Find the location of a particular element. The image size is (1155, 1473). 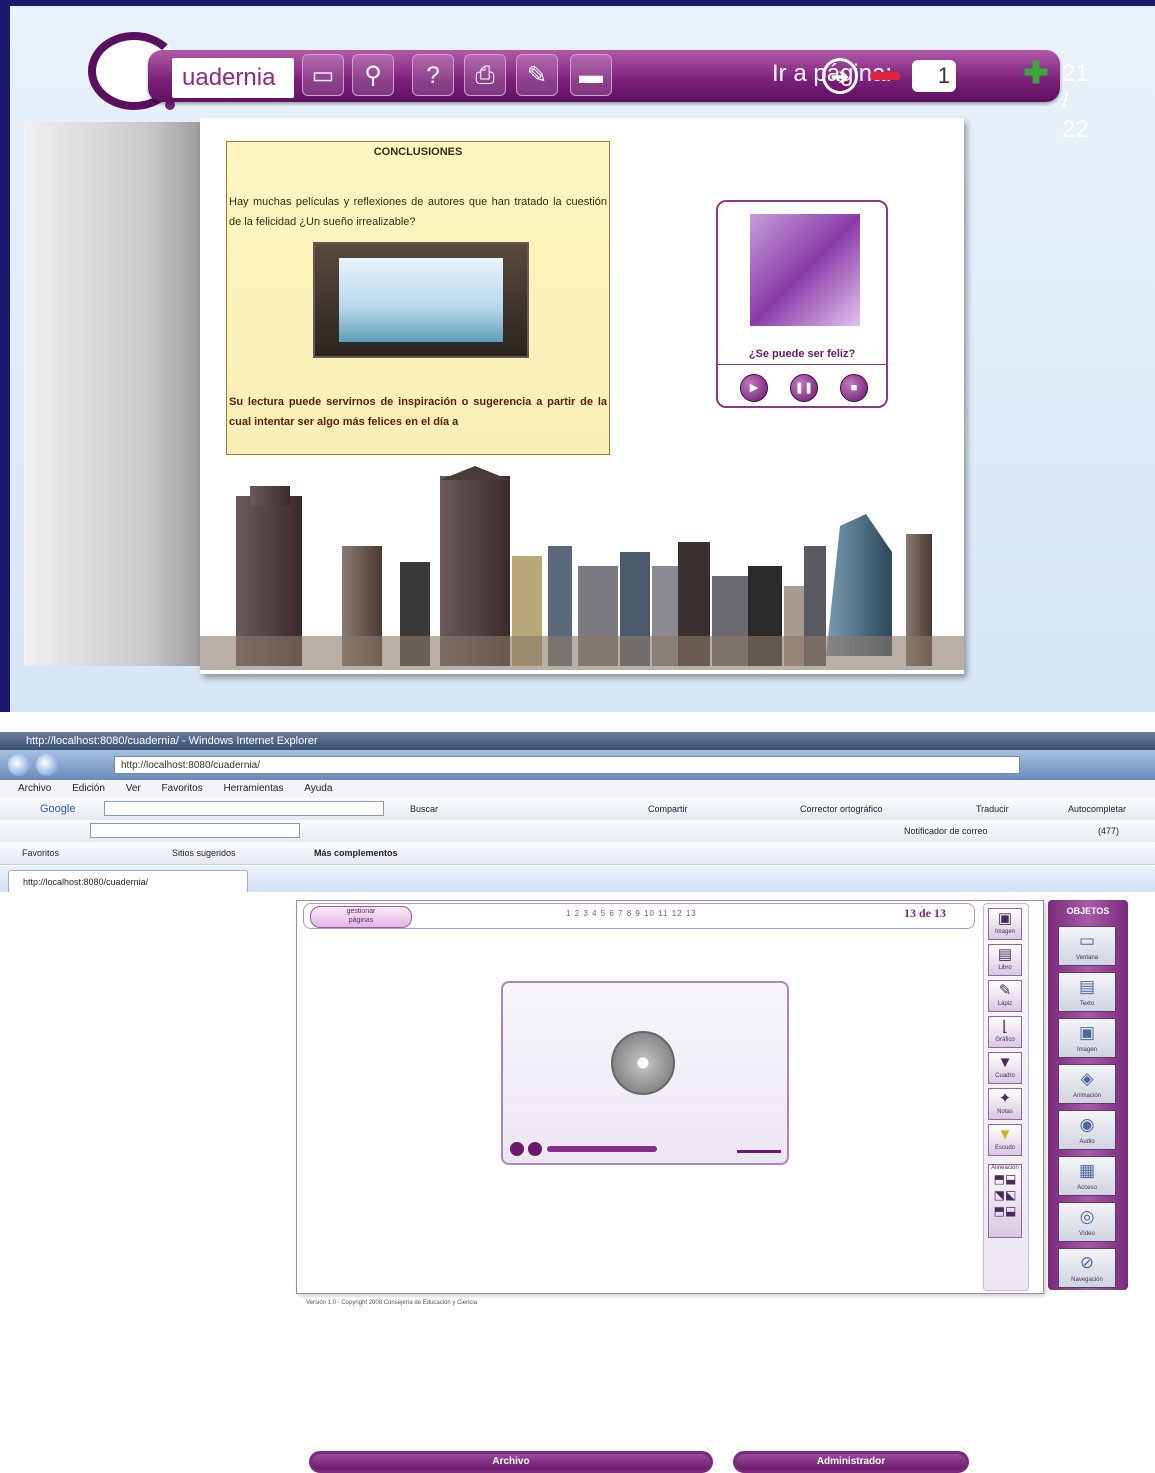

manage-pages-tab: gestionar páginas is located at coordinates (361, 917).